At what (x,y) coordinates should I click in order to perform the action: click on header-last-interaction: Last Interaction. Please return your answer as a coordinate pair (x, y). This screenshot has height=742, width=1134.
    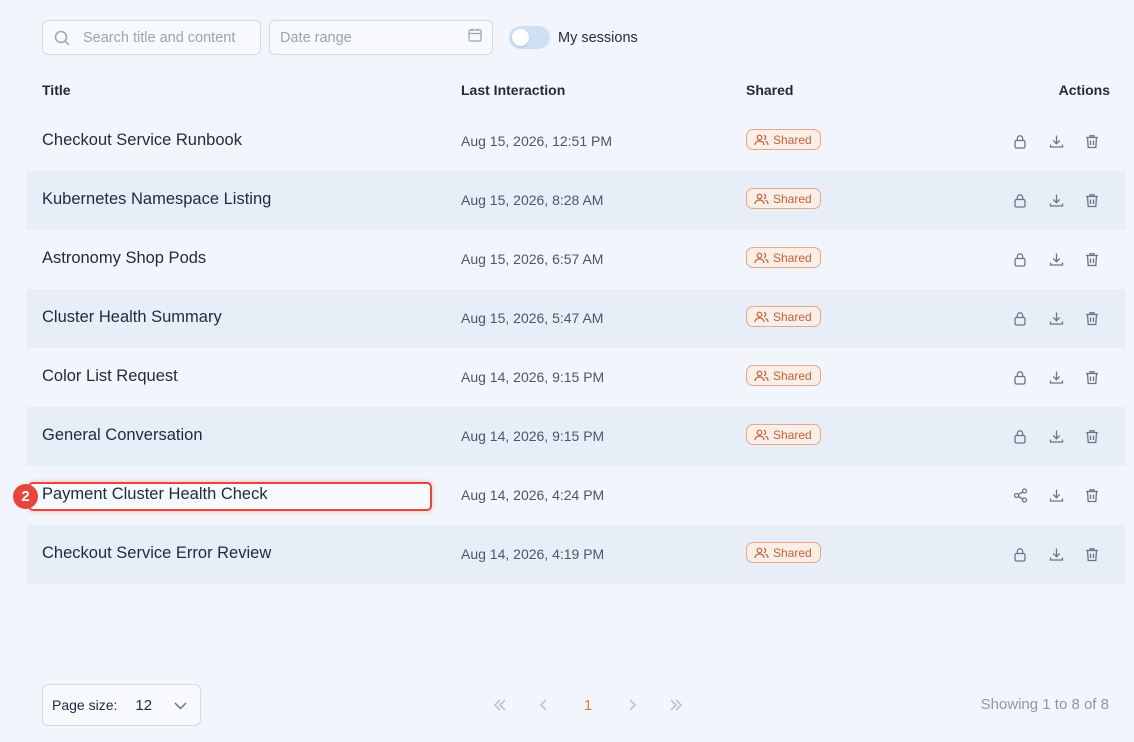
    Looking at the image, I should click on (513, 90).